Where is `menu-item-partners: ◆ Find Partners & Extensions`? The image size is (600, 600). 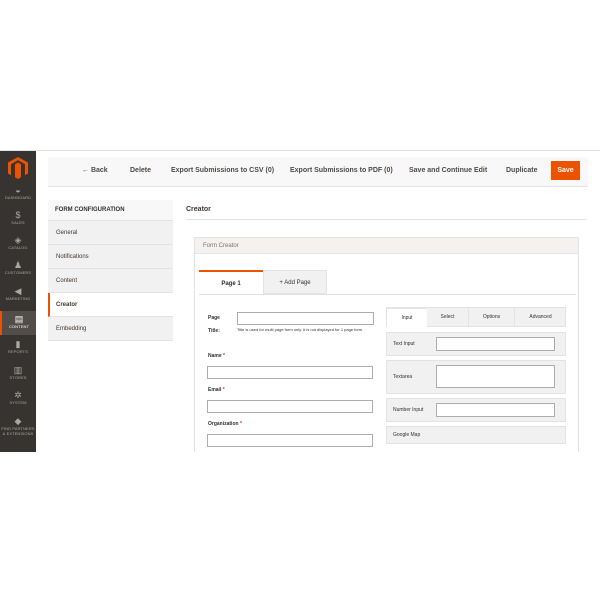
menu-item-partners: ◆ Find Partners & Extensions is located at coordinates (18, 429).